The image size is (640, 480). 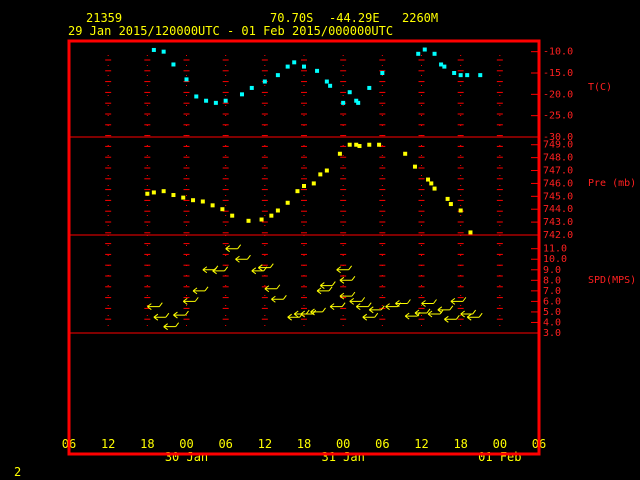 What do you see at coordinates (558, 73) in the screenshot?
I see `y-tick-label: -15.0` at bounding box center [558, 73].